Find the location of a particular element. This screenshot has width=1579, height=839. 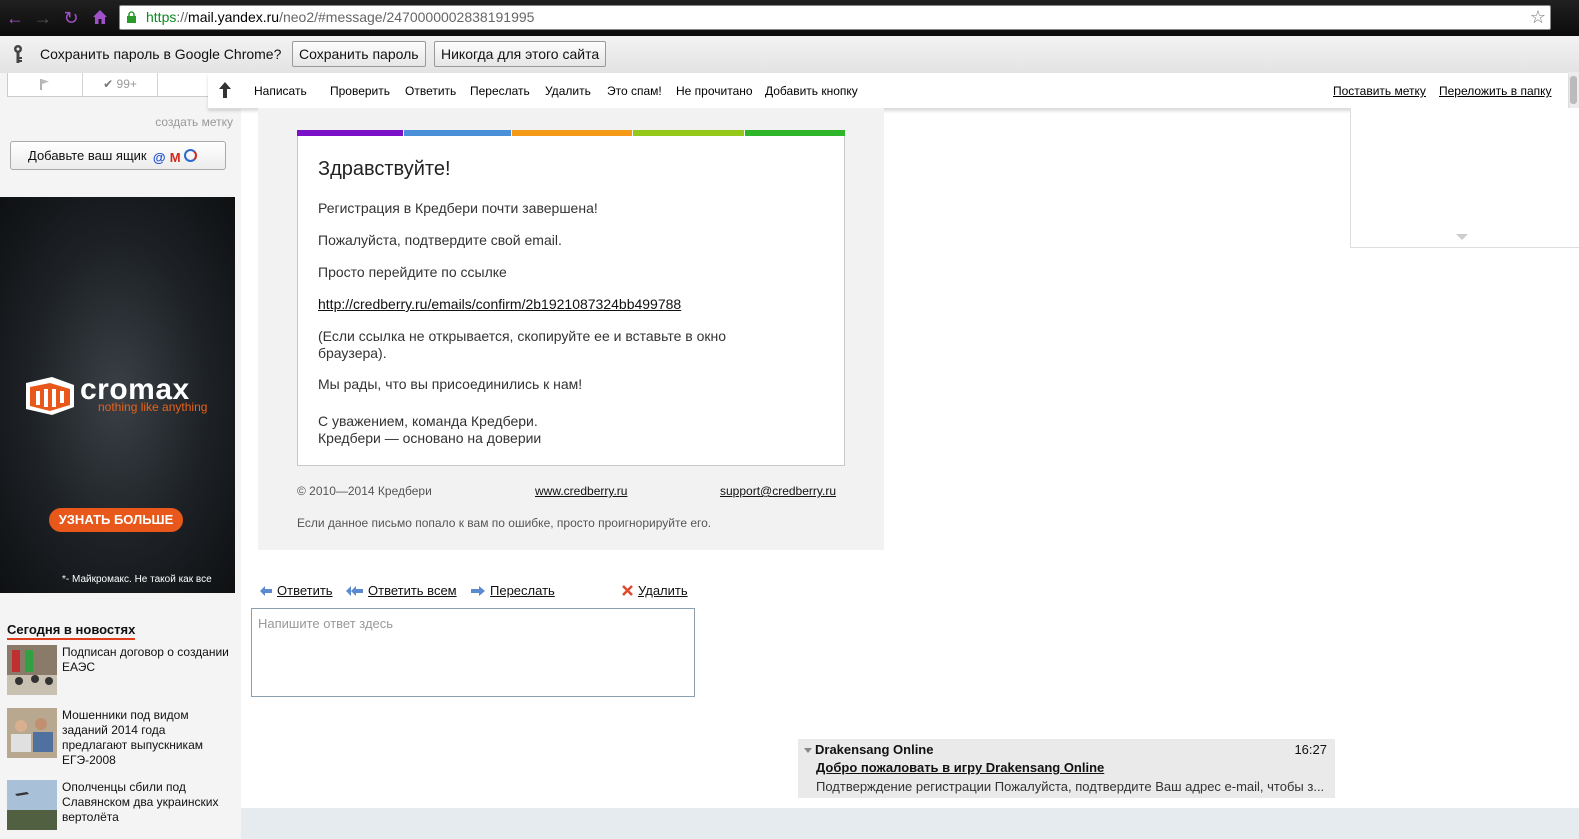

mark-read-button: ✔ 99+ is located at coordinates (120, 84).